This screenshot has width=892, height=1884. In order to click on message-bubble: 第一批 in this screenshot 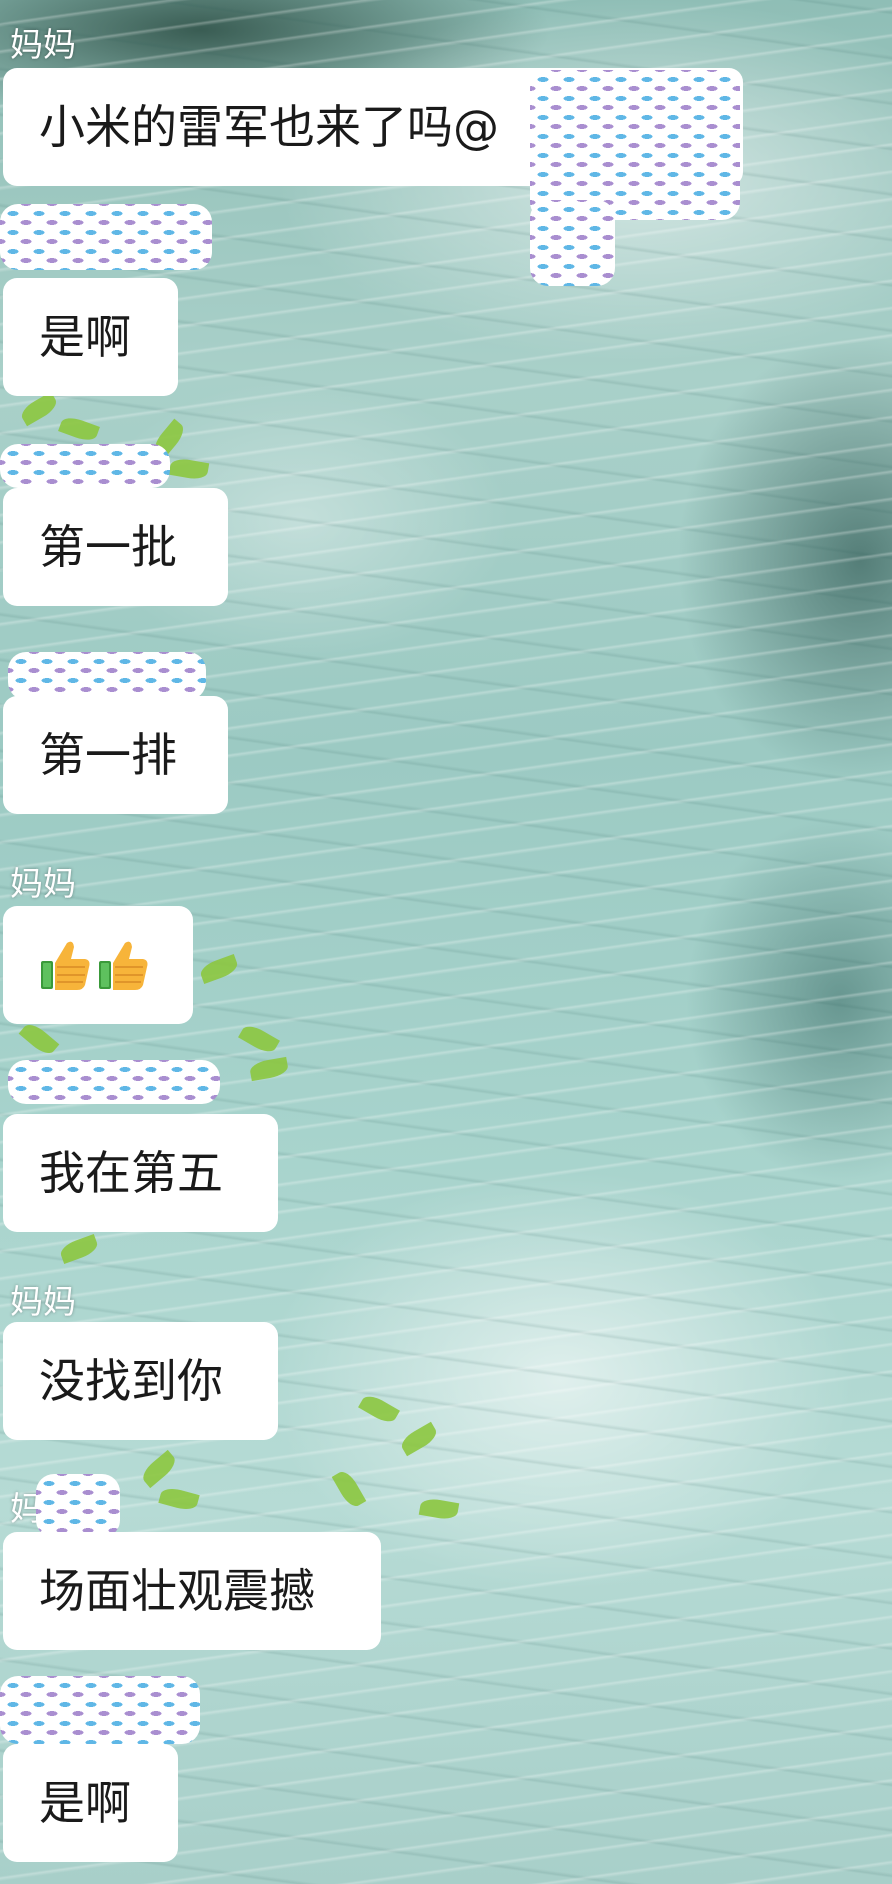, I will do `click(115, 547)`.